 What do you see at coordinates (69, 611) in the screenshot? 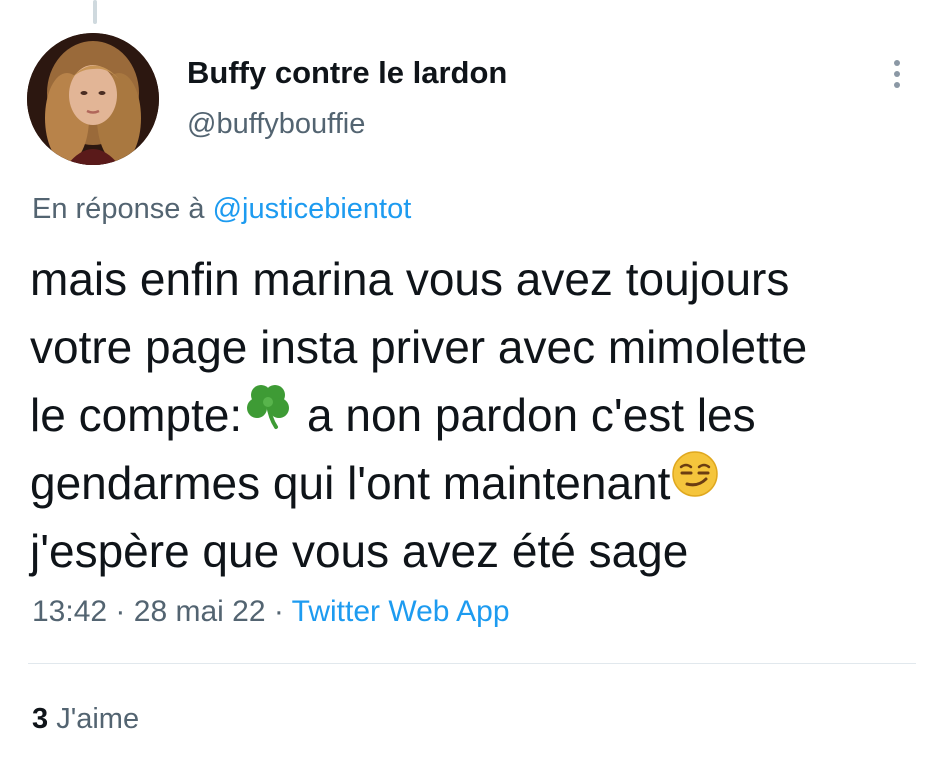
I see `tweet-time: 13:42` at bounding box center [69, 611].